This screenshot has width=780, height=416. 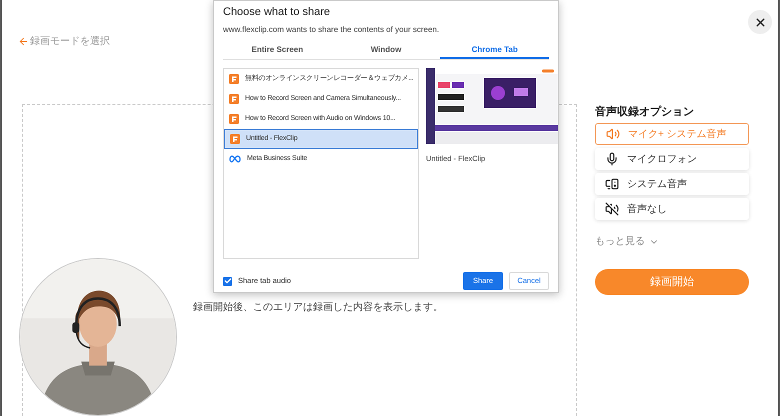 I want to click on audio-option: システム音声, so click(x=672, y=184).